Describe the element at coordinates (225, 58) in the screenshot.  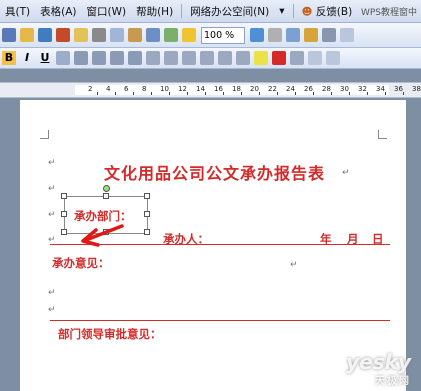
I see `indent-icon` at that location.